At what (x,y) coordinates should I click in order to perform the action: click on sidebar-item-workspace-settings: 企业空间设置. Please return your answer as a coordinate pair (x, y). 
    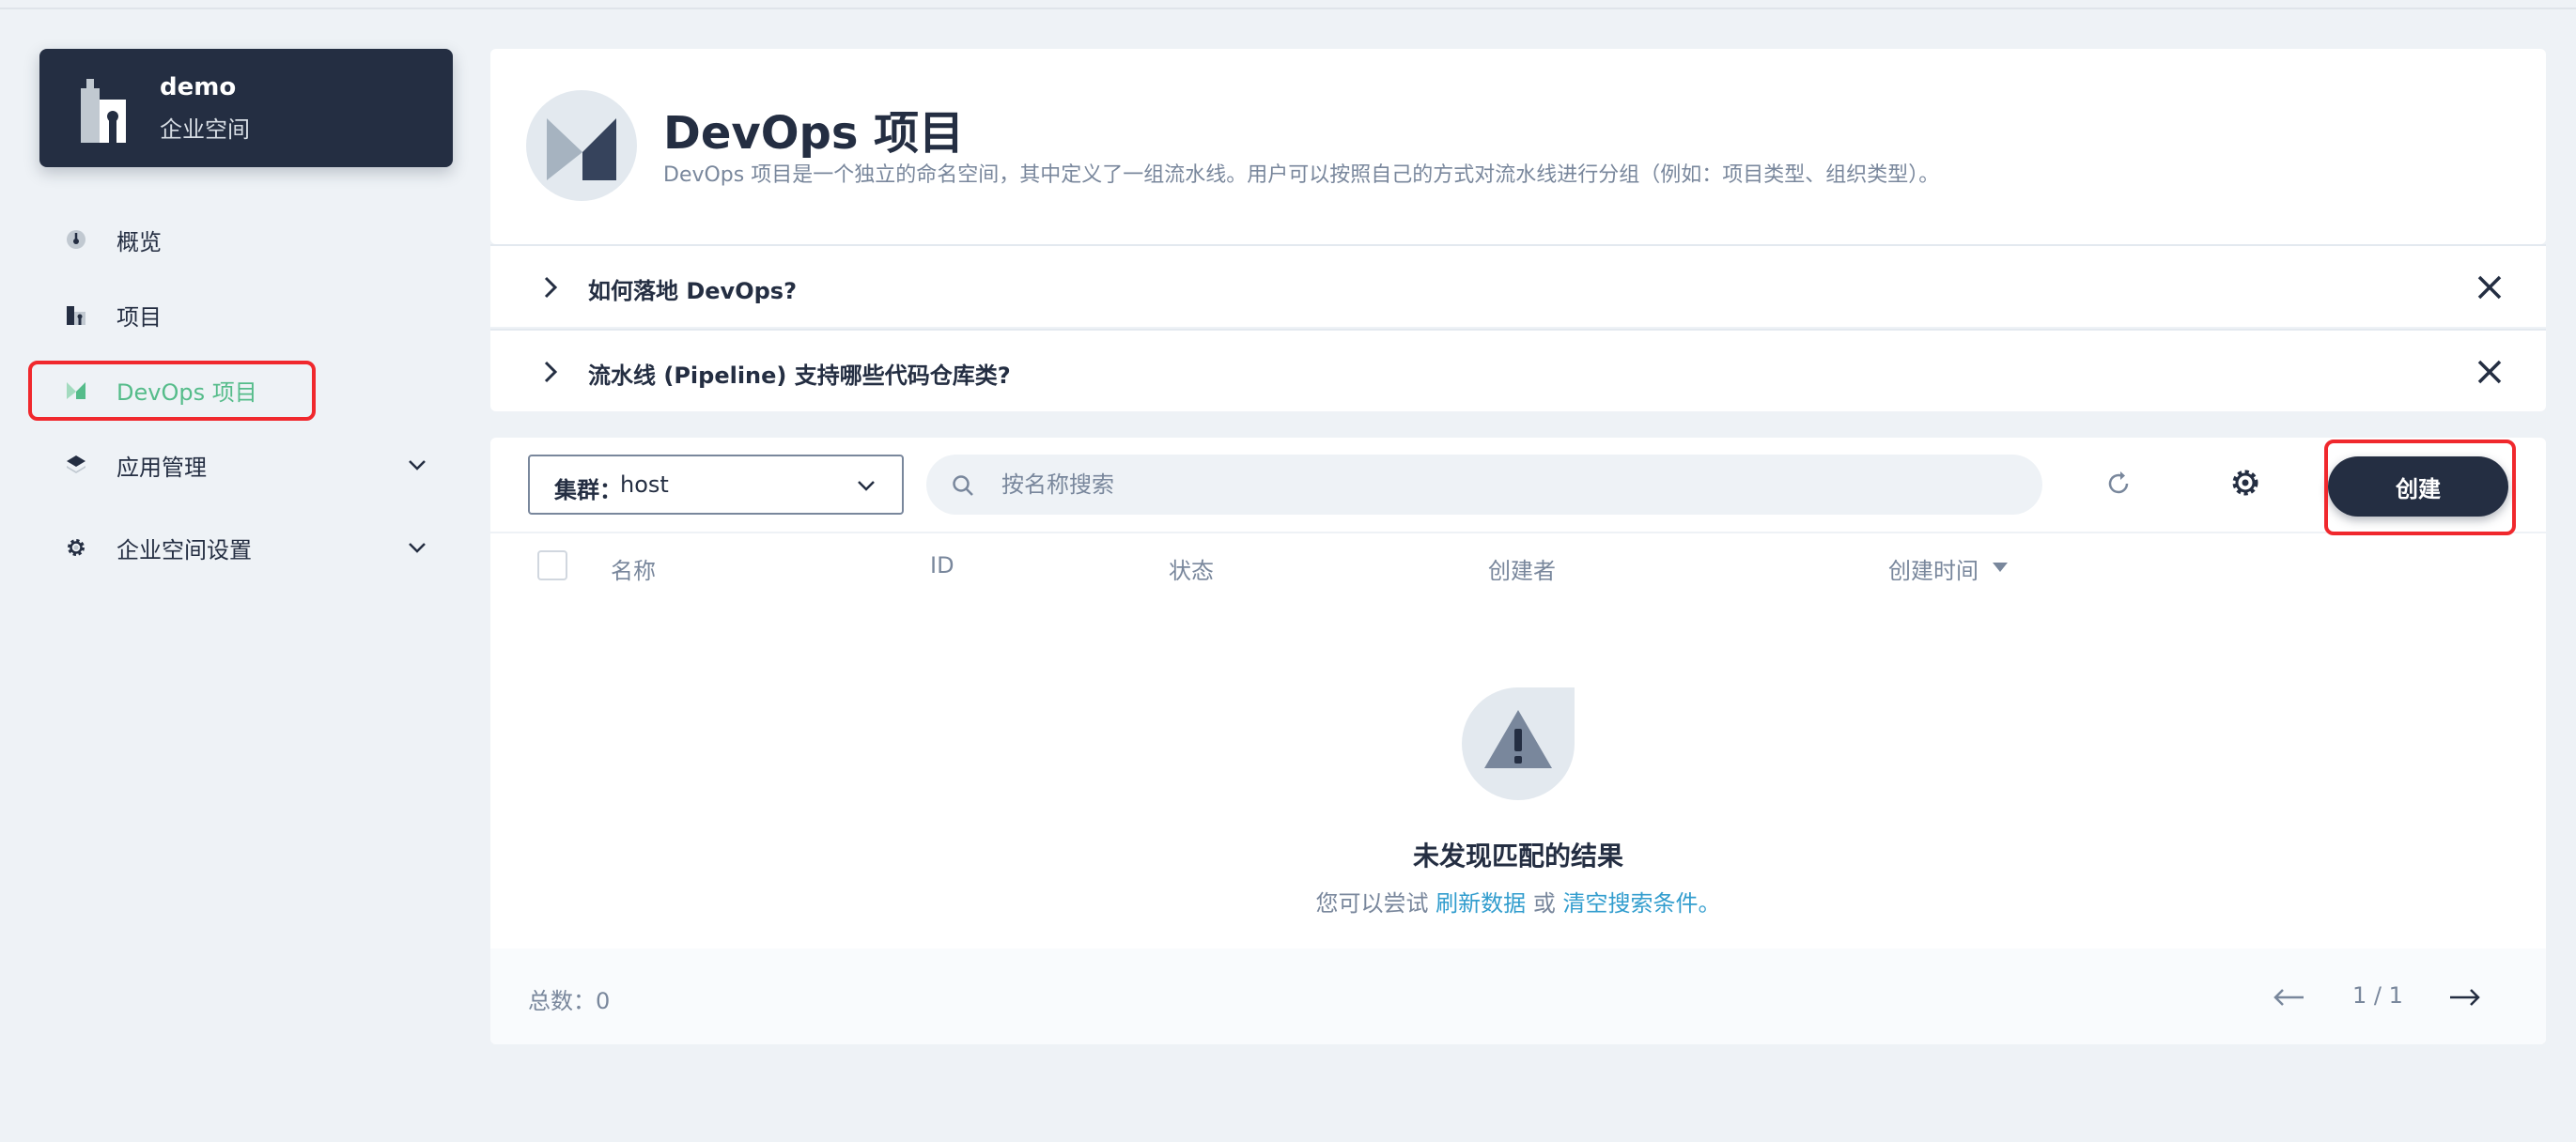
    Looking at the image, I should click on (246, 548).